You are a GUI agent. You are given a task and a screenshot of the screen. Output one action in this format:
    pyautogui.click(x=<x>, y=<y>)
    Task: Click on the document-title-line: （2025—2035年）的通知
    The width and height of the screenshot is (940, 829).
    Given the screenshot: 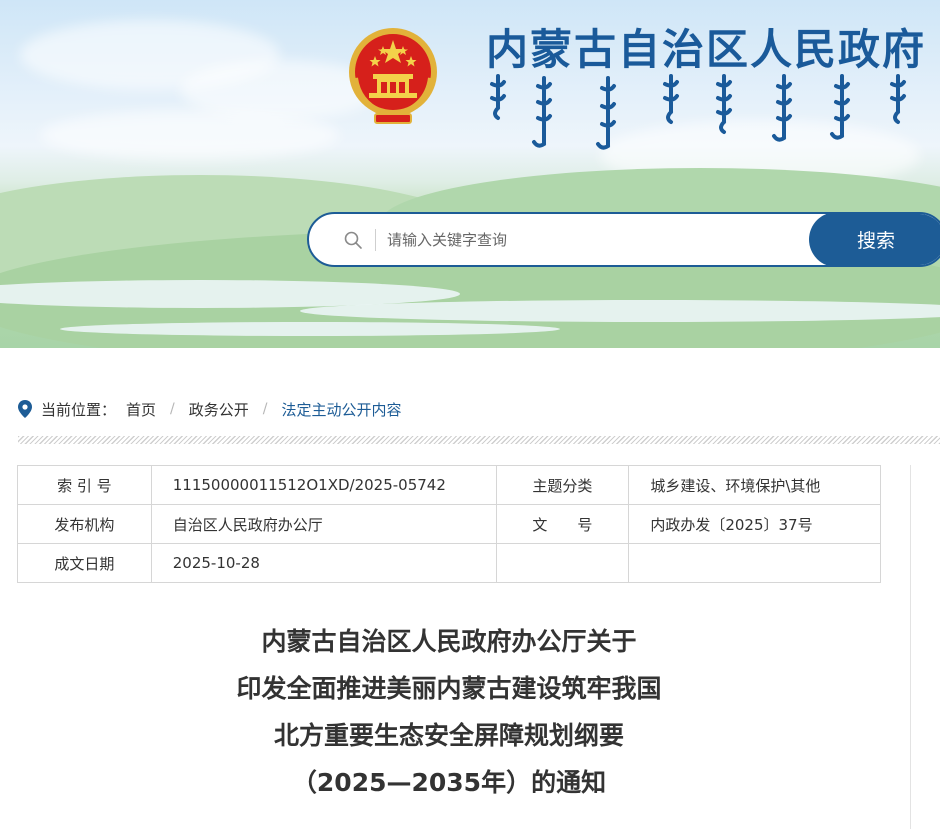 What is the action you would take?
    pyautogui.click(x=449, y=782)
    